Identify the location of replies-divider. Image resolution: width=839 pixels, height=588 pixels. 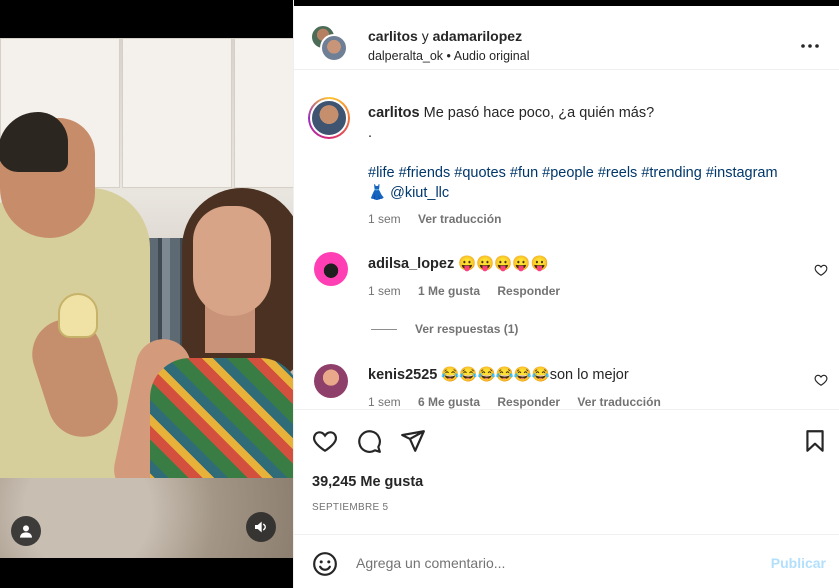
(384, 329).